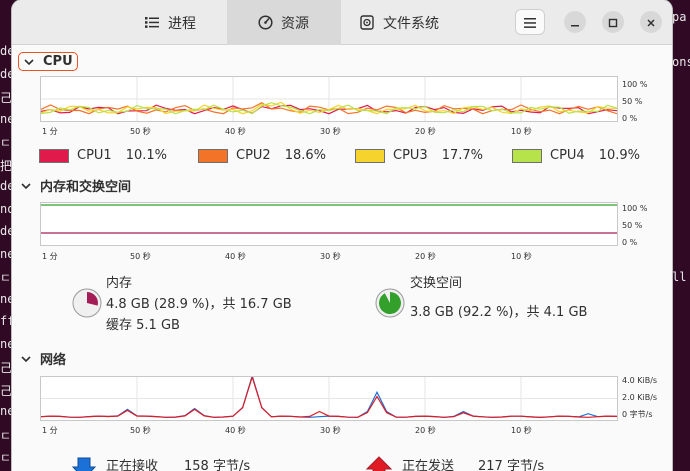 This screenshot has height=471, width=690. I want to click on minimize-icon, so click(575, 22).